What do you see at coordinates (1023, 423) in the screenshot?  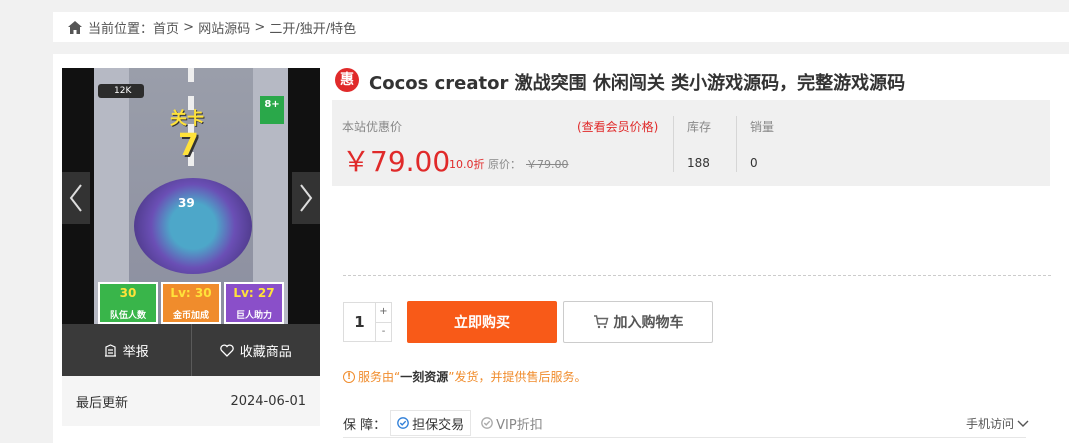 I see `chevron-down-icon` at bounding box center [1023, 423].